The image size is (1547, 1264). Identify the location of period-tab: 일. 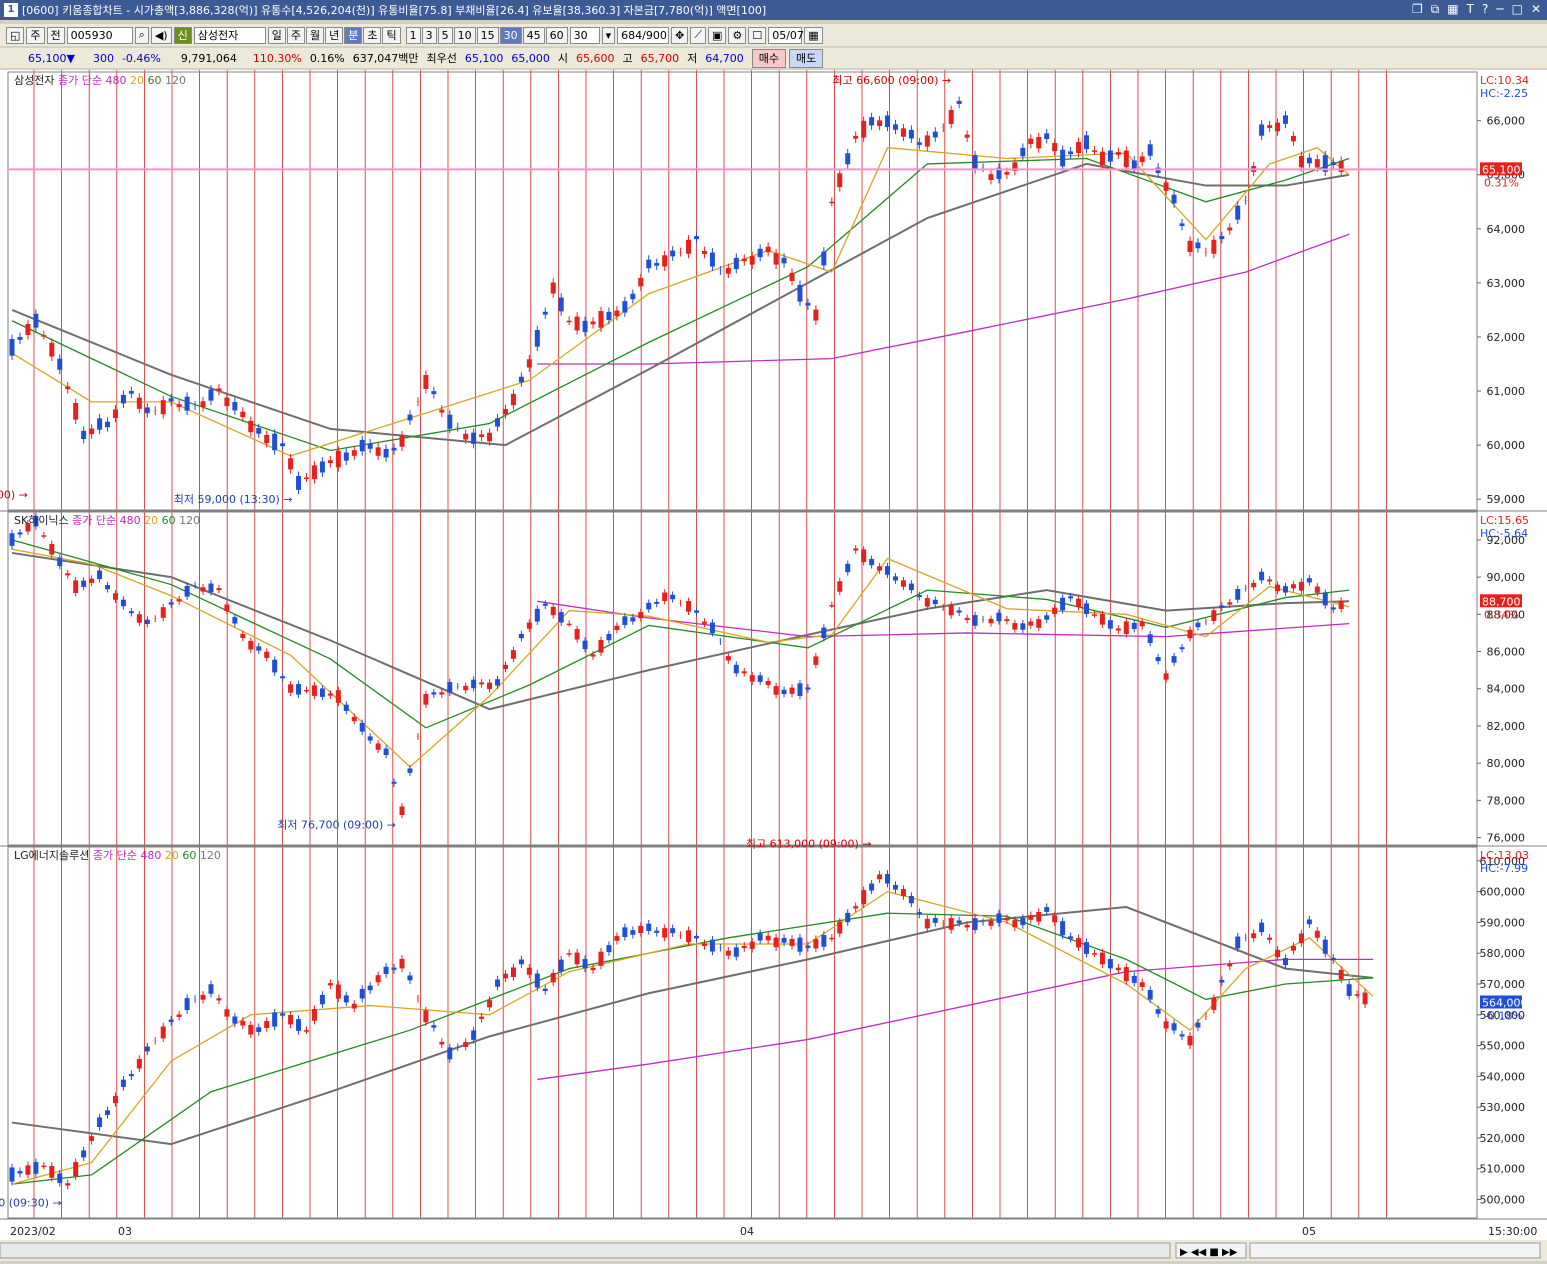
(277, 35).